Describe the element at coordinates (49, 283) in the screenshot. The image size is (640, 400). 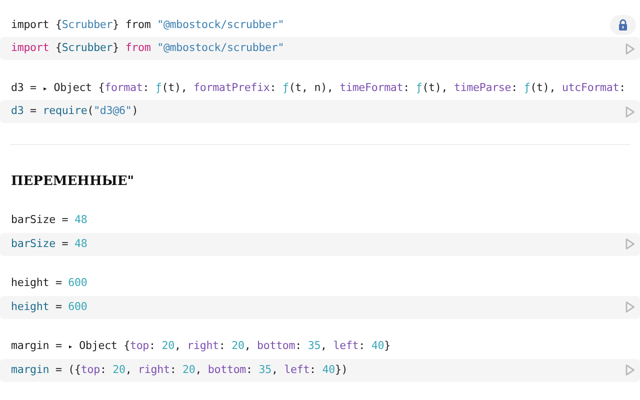
I see `cell-output: height = 600` at that location.